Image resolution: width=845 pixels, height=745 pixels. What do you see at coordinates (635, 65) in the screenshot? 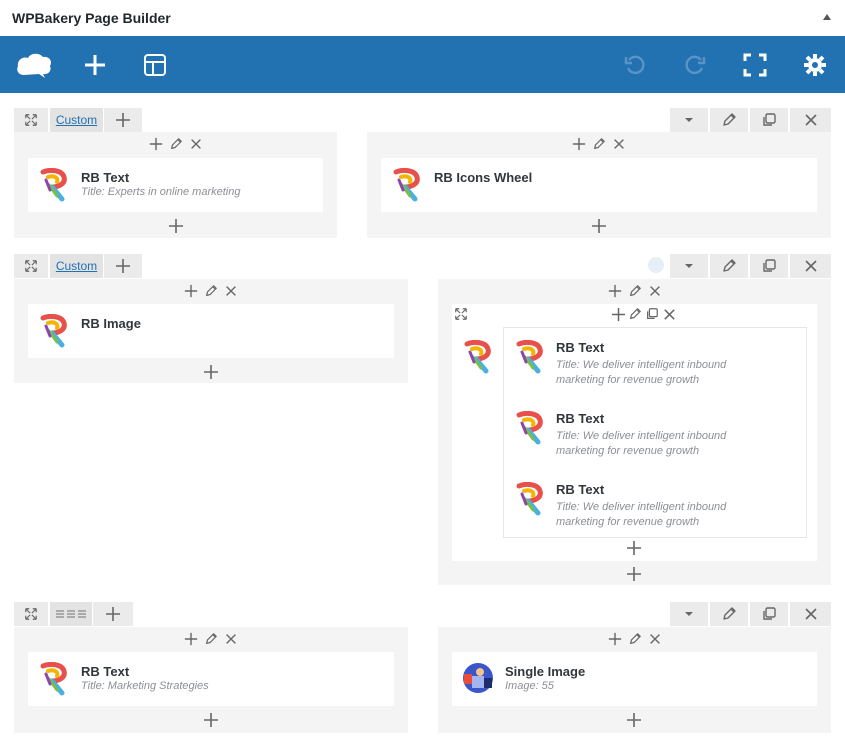
I see `undo-icon` at bounding box center [635, 65].